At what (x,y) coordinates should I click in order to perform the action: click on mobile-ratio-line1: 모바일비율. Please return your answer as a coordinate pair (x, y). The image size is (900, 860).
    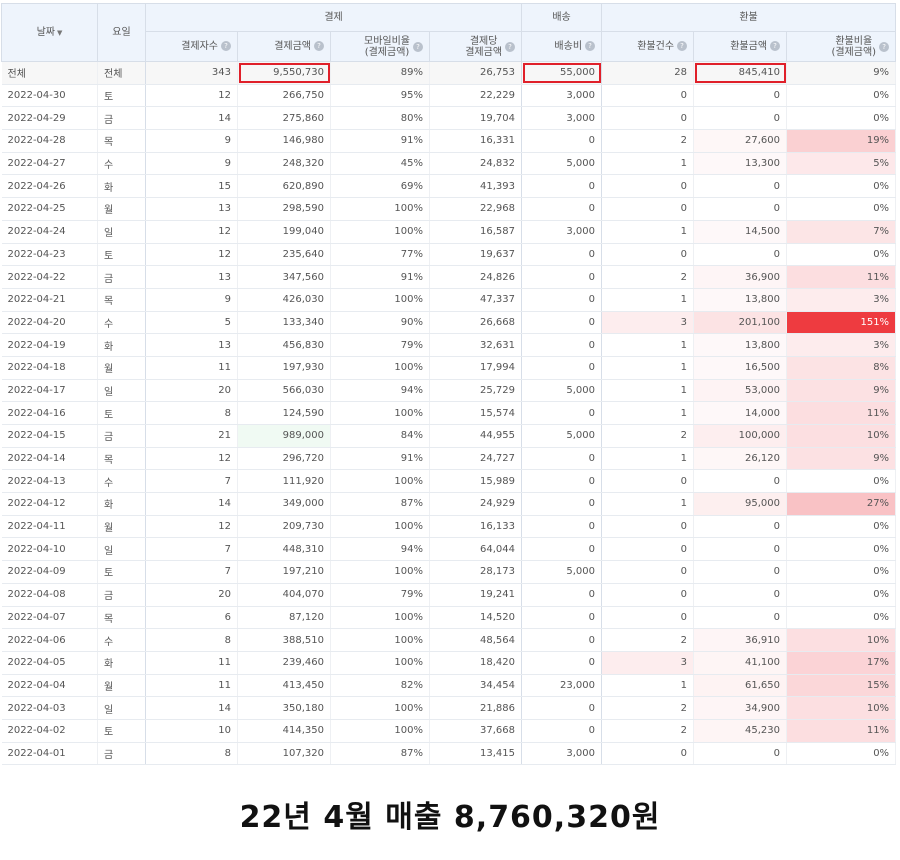
    Looking at the image, I should click on (387, 41).